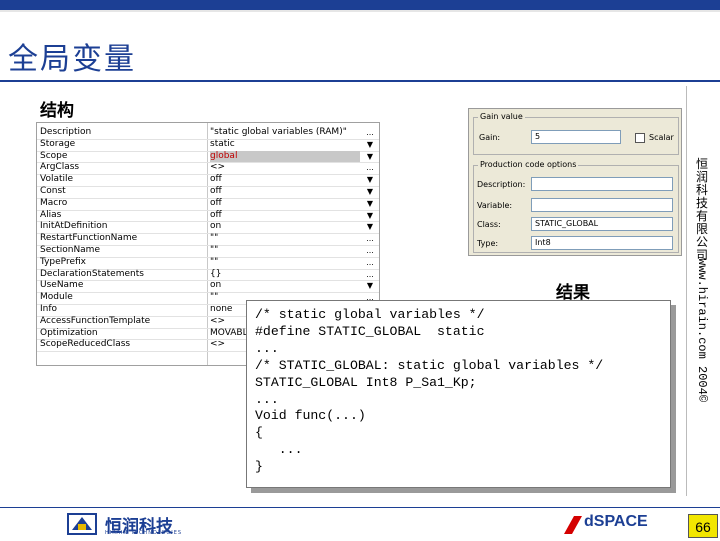  What do you see at coordinates (92, 273) in the screenshot?
I see `grid-row-name: DeclarationStatements` at bounding box center [92, 273].